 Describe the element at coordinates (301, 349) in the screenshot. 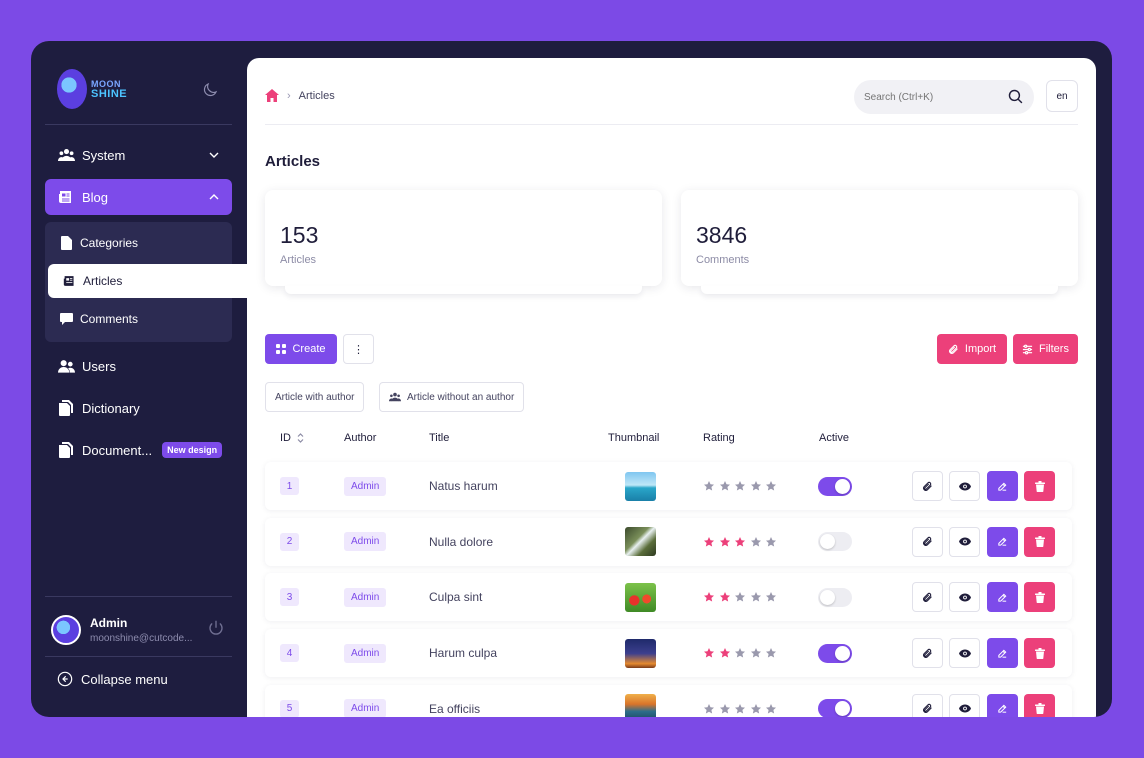

I see `create-button: Create` at that location.